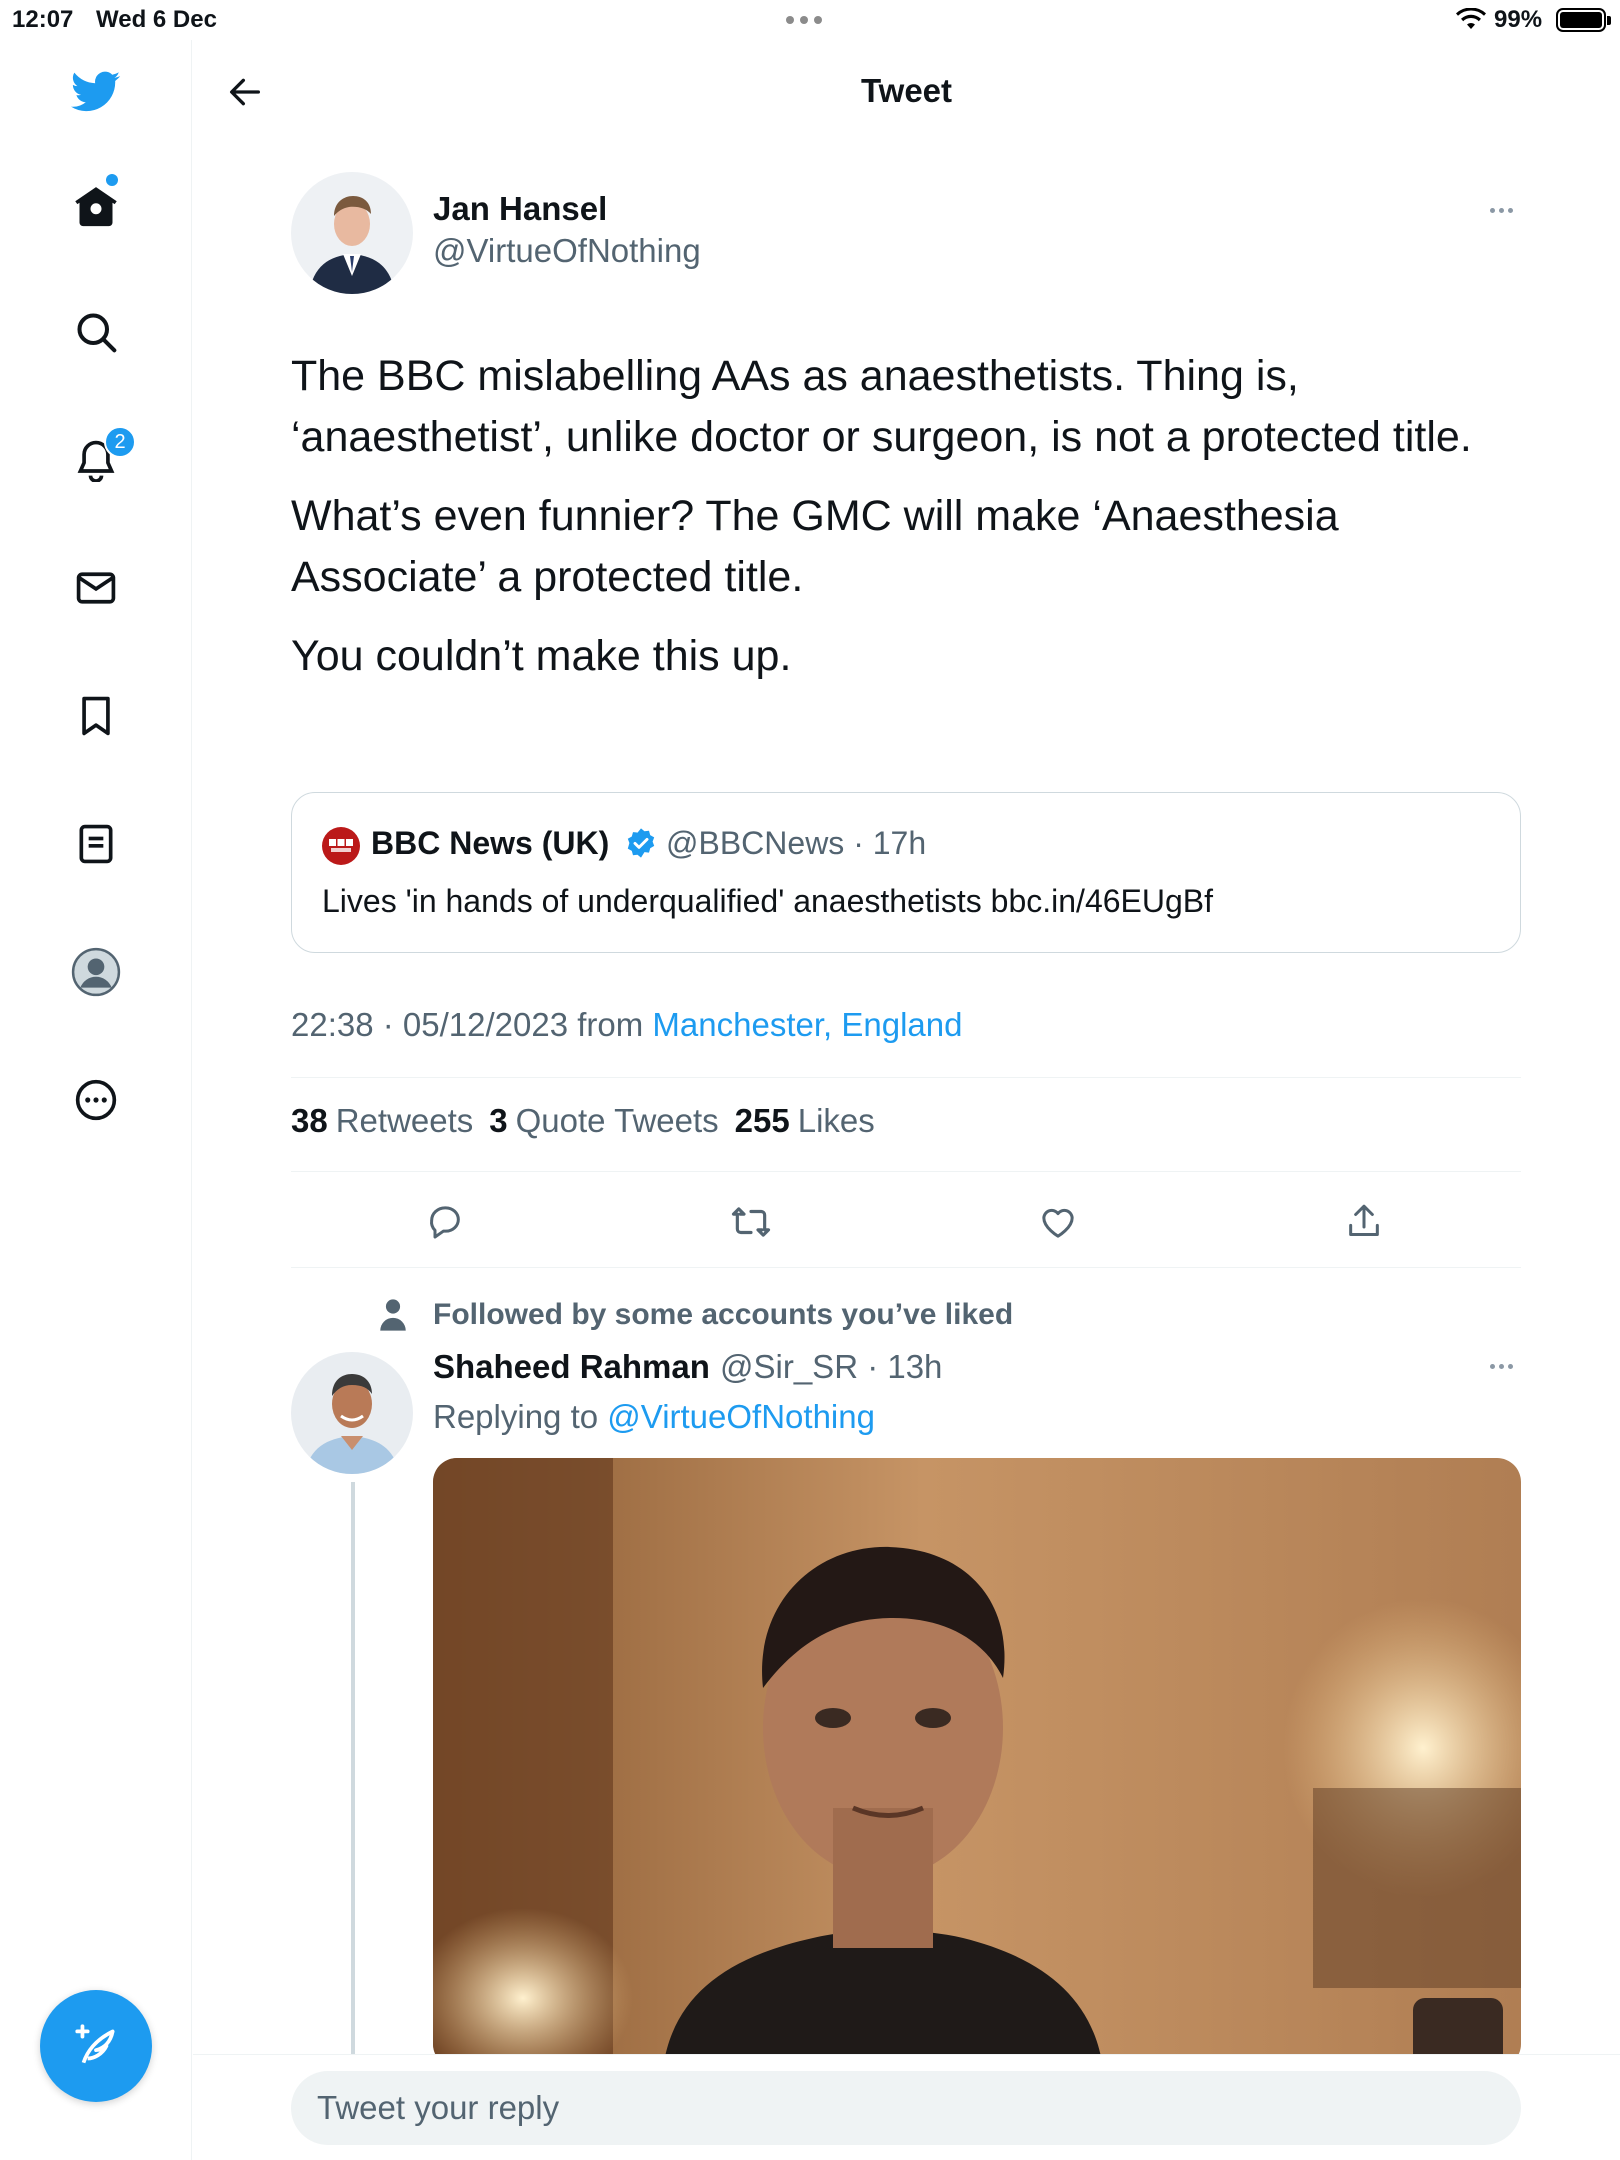 This screenshot has width=1620, height=2160. I want to click on tweet-location-link: Manchester, England, so click(807, 1024).